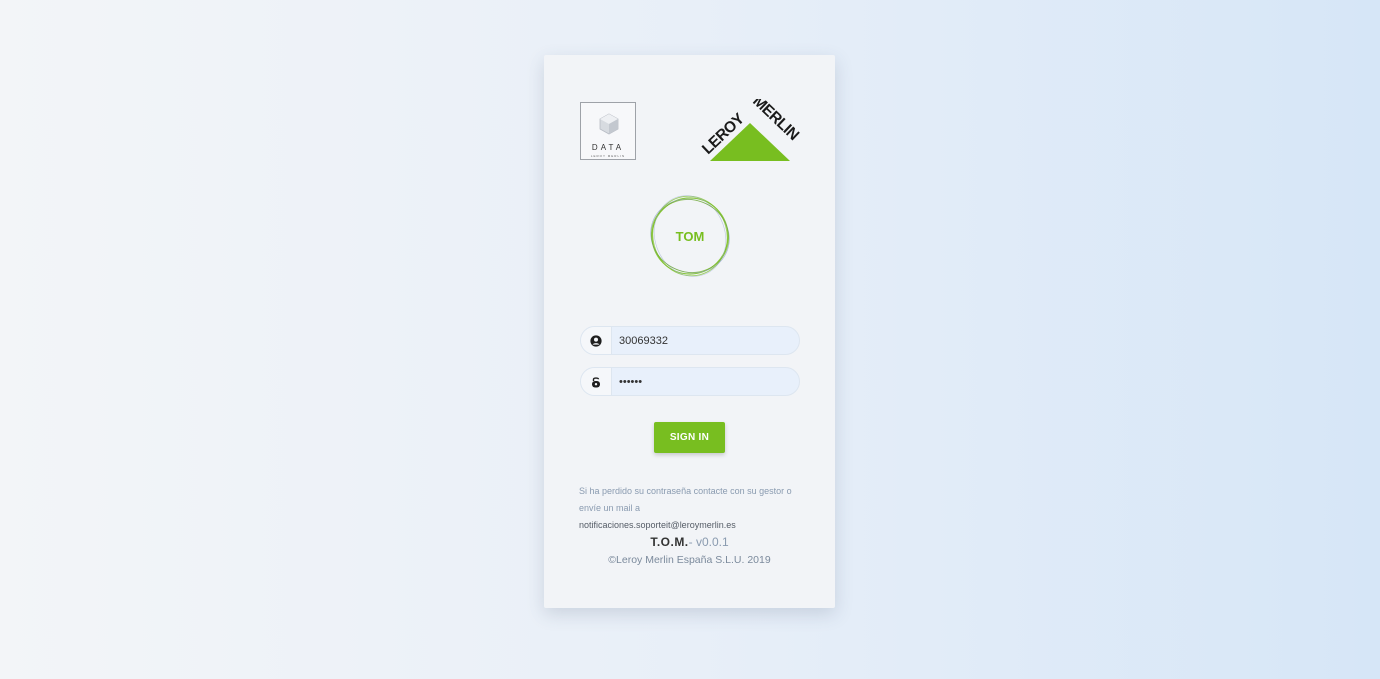  I want to click on version-number: - v0.0.1, so click(708, 542).